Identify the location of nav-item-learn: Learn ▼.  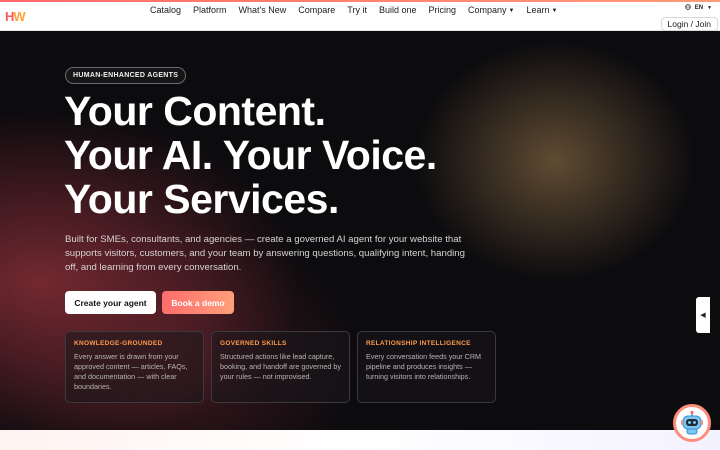
(542, 12).